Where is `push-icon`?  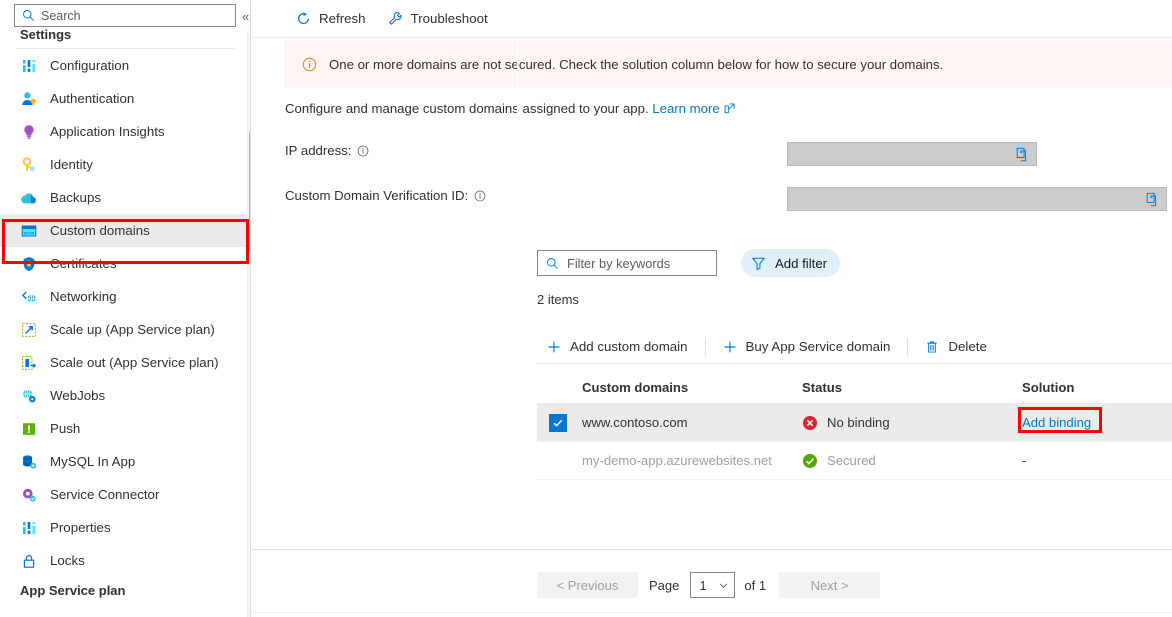
push-icon is located at coordinates (29, 429).